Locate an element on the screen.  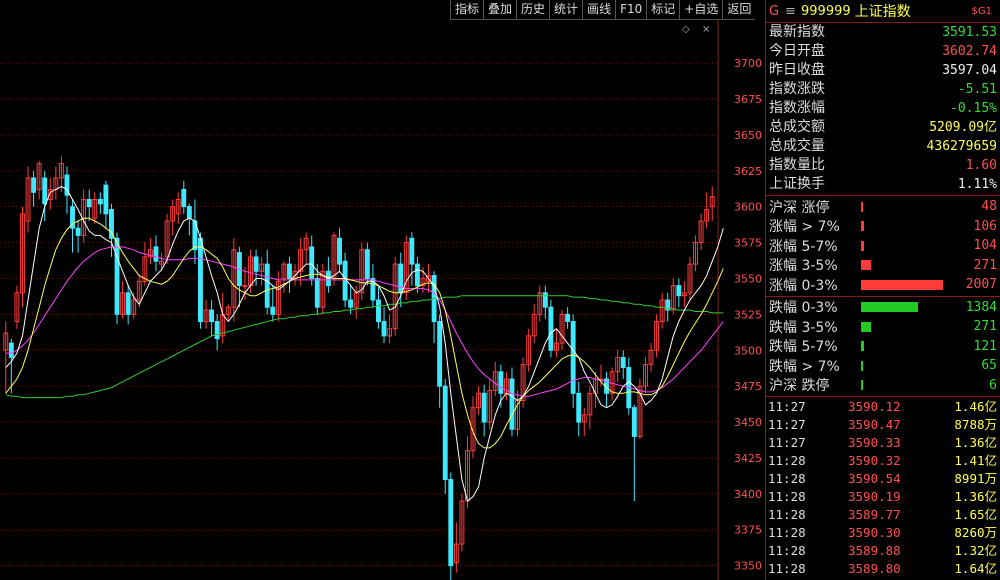
stat-value: -5.51 is located at coordinates (977, 89).